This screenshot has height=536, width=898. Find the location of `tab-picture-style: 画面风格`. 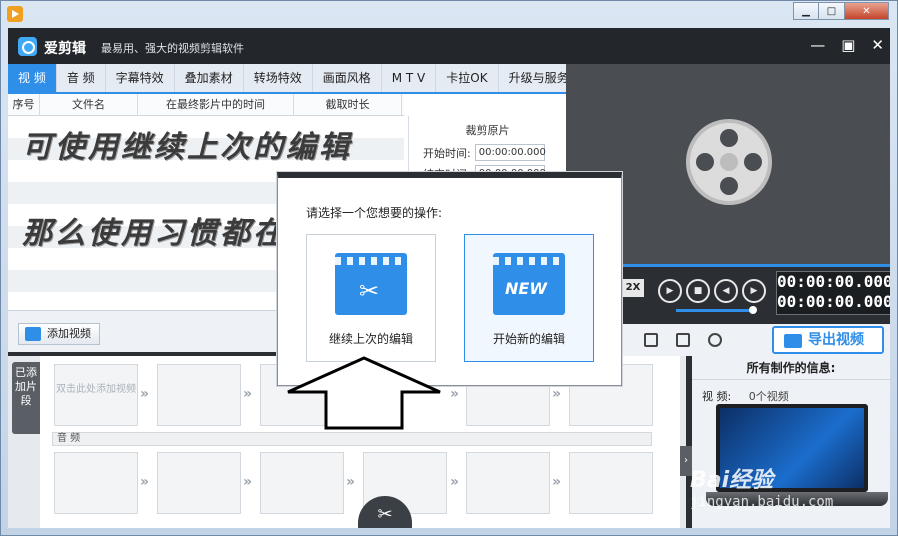

tab-picture-style: 画面风格 is located at coordinates (347, 78).